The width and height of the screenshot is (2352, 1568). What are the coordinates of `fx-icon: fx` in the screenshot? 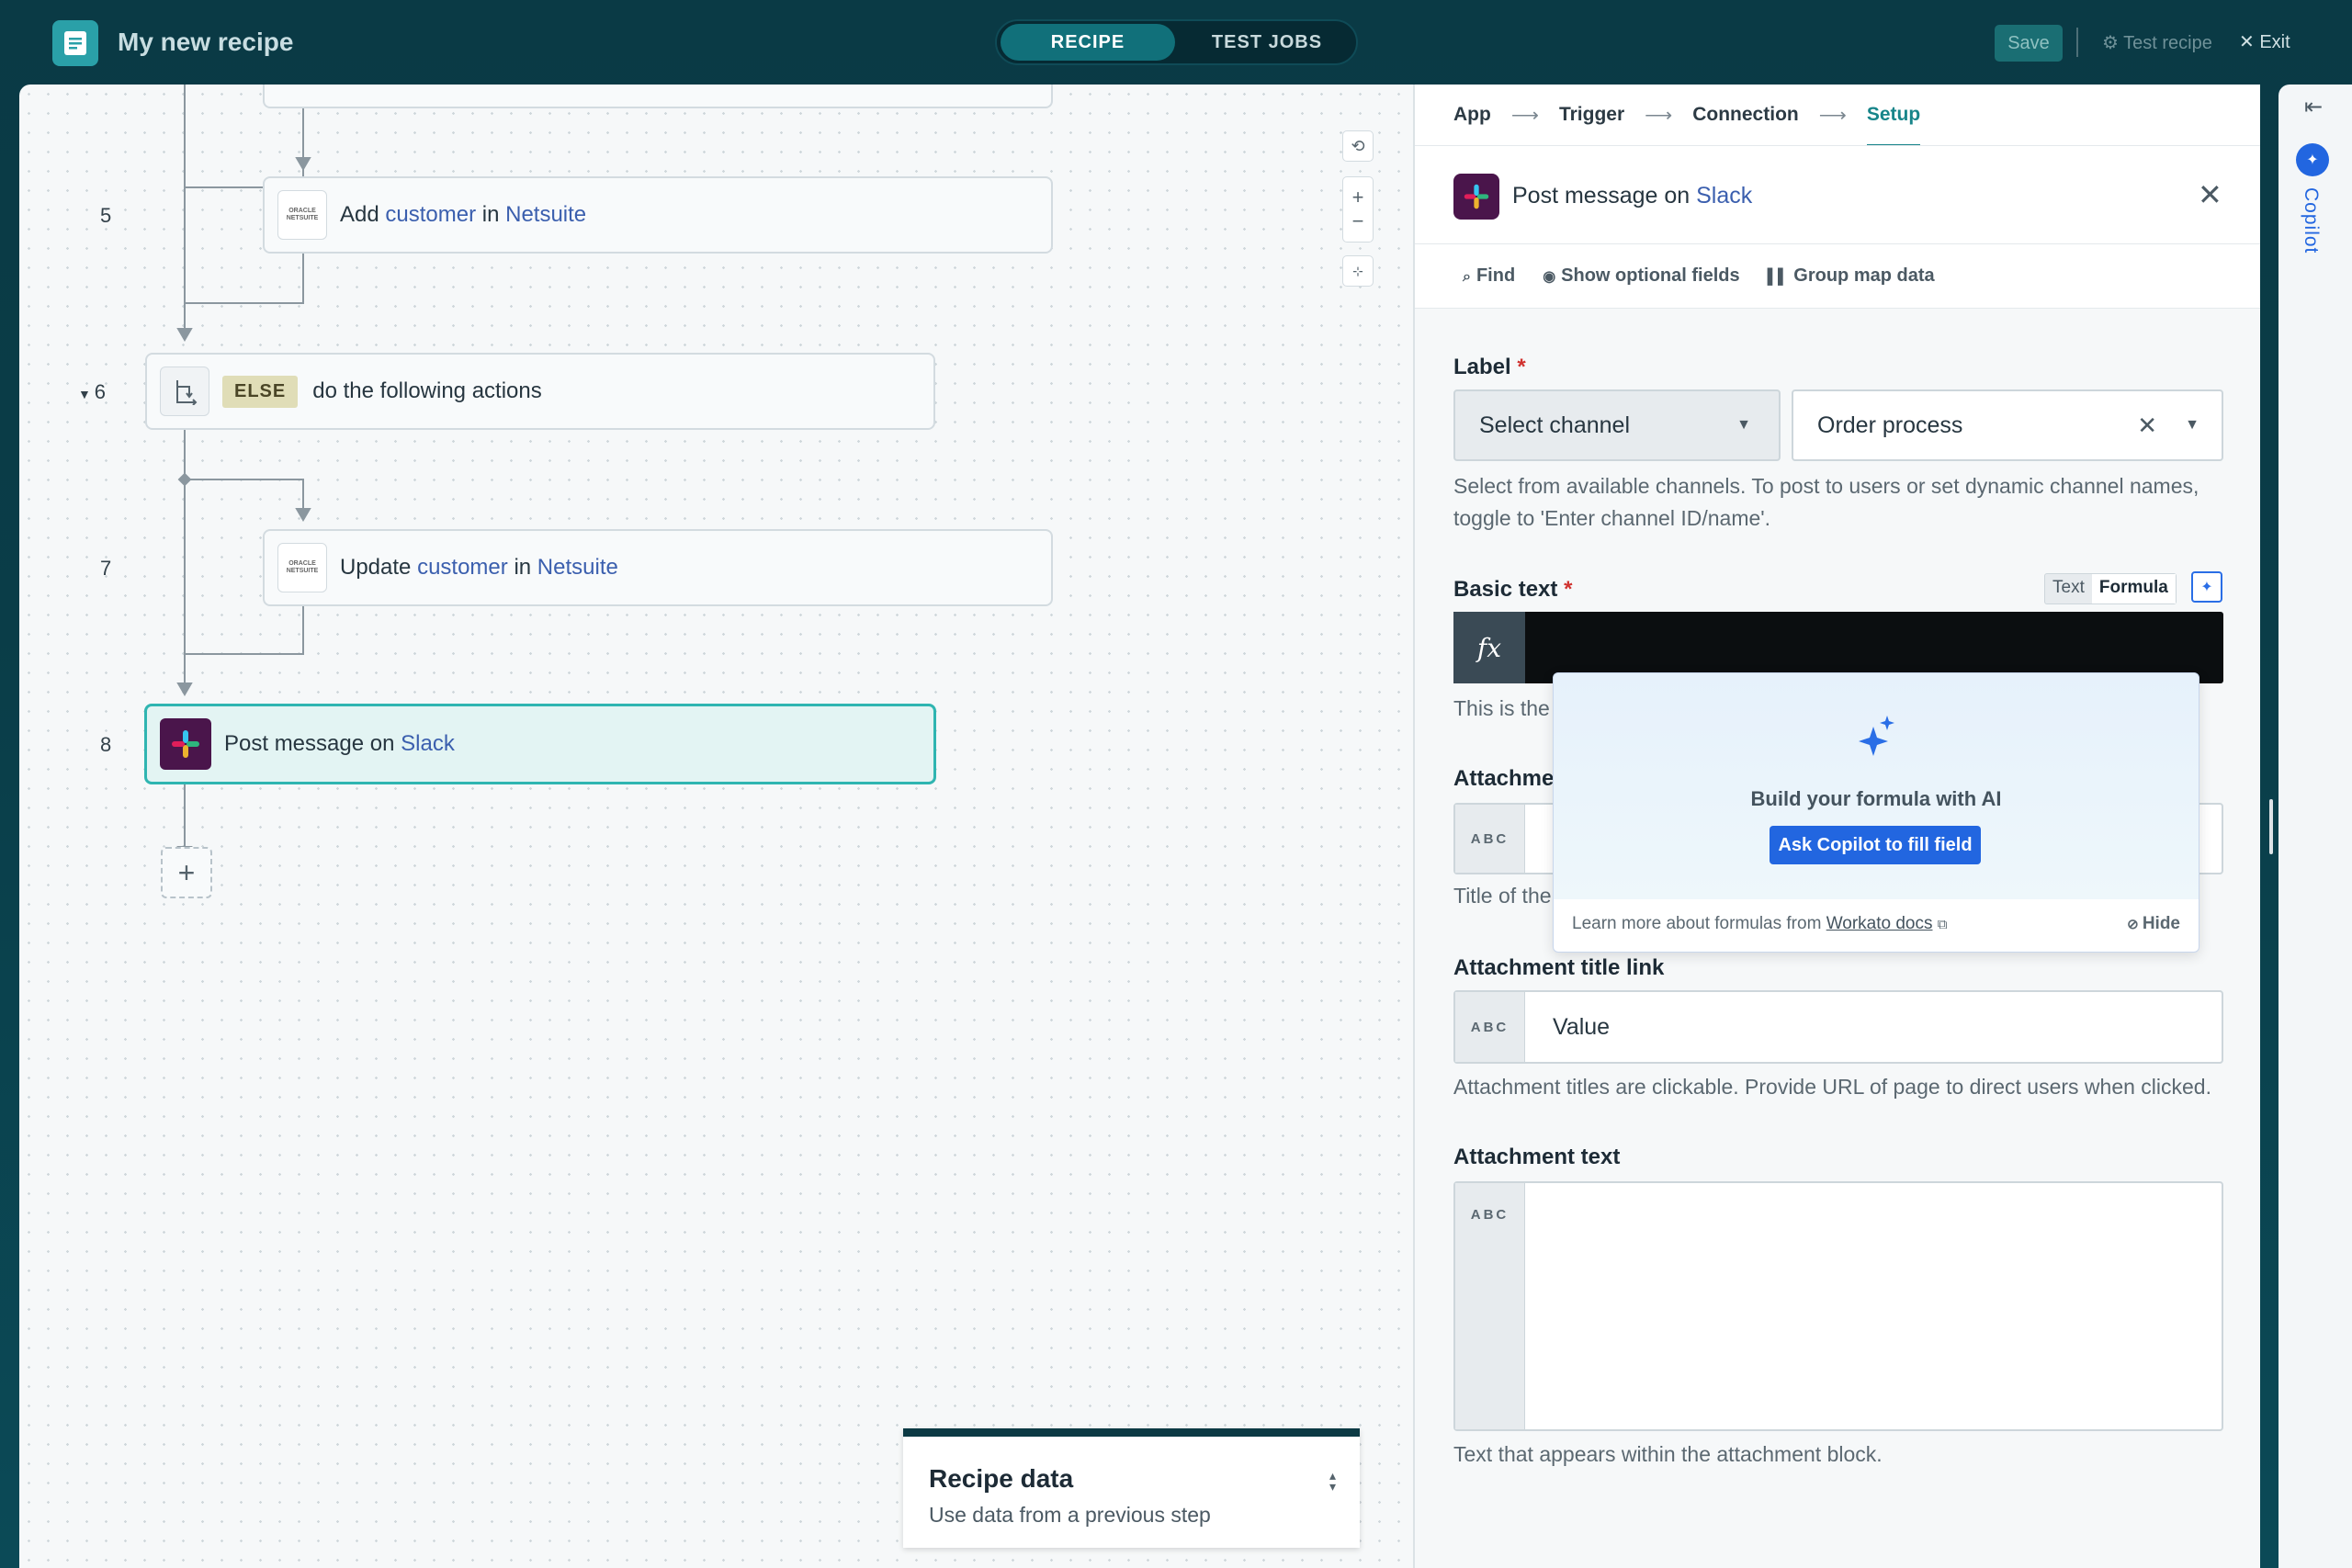 It's located at (1489, 647).